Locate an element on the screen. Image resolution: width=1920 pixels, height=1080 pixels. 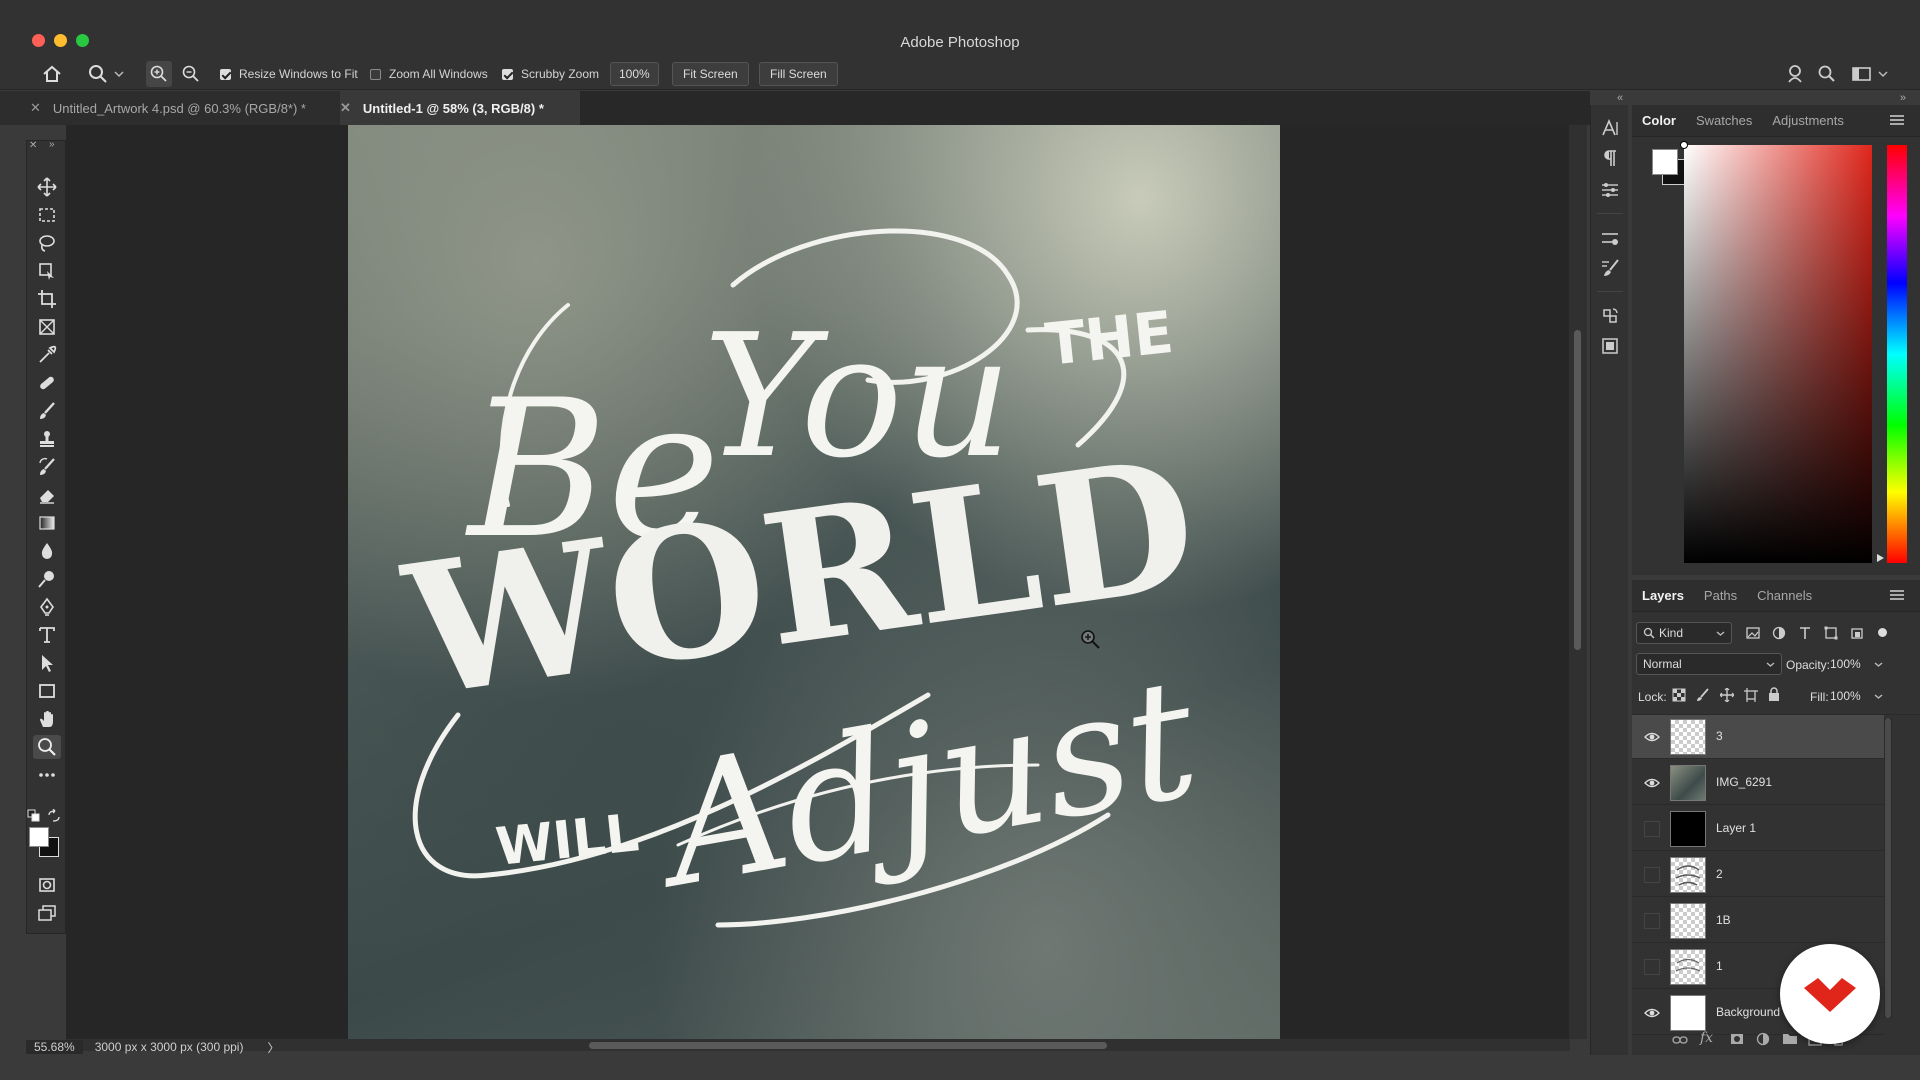
glyphs-panel-button is located at coordinates (1610, 190).